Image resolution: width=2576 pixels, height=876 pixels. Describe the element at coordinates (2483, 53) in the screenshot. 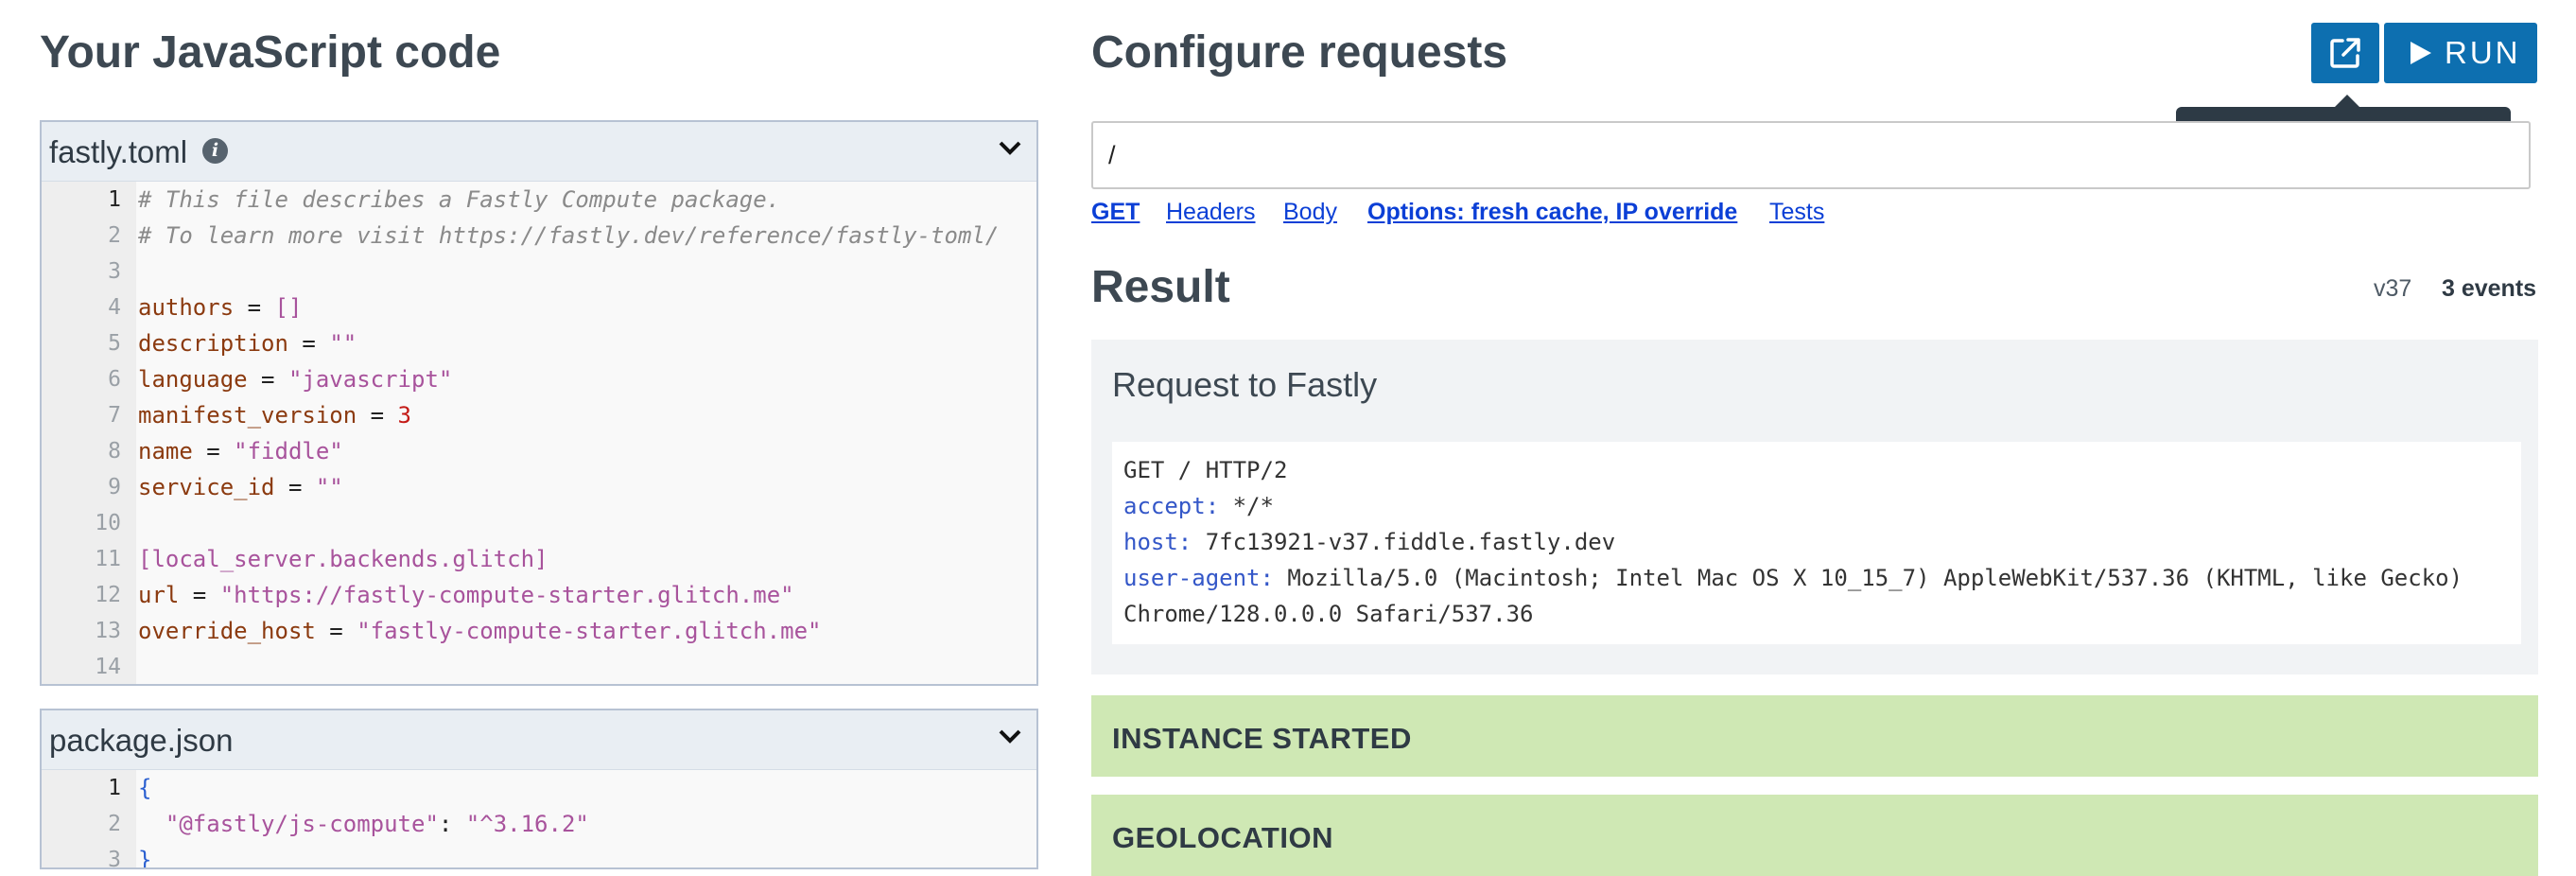

I see `run-label: RUN` at that location.